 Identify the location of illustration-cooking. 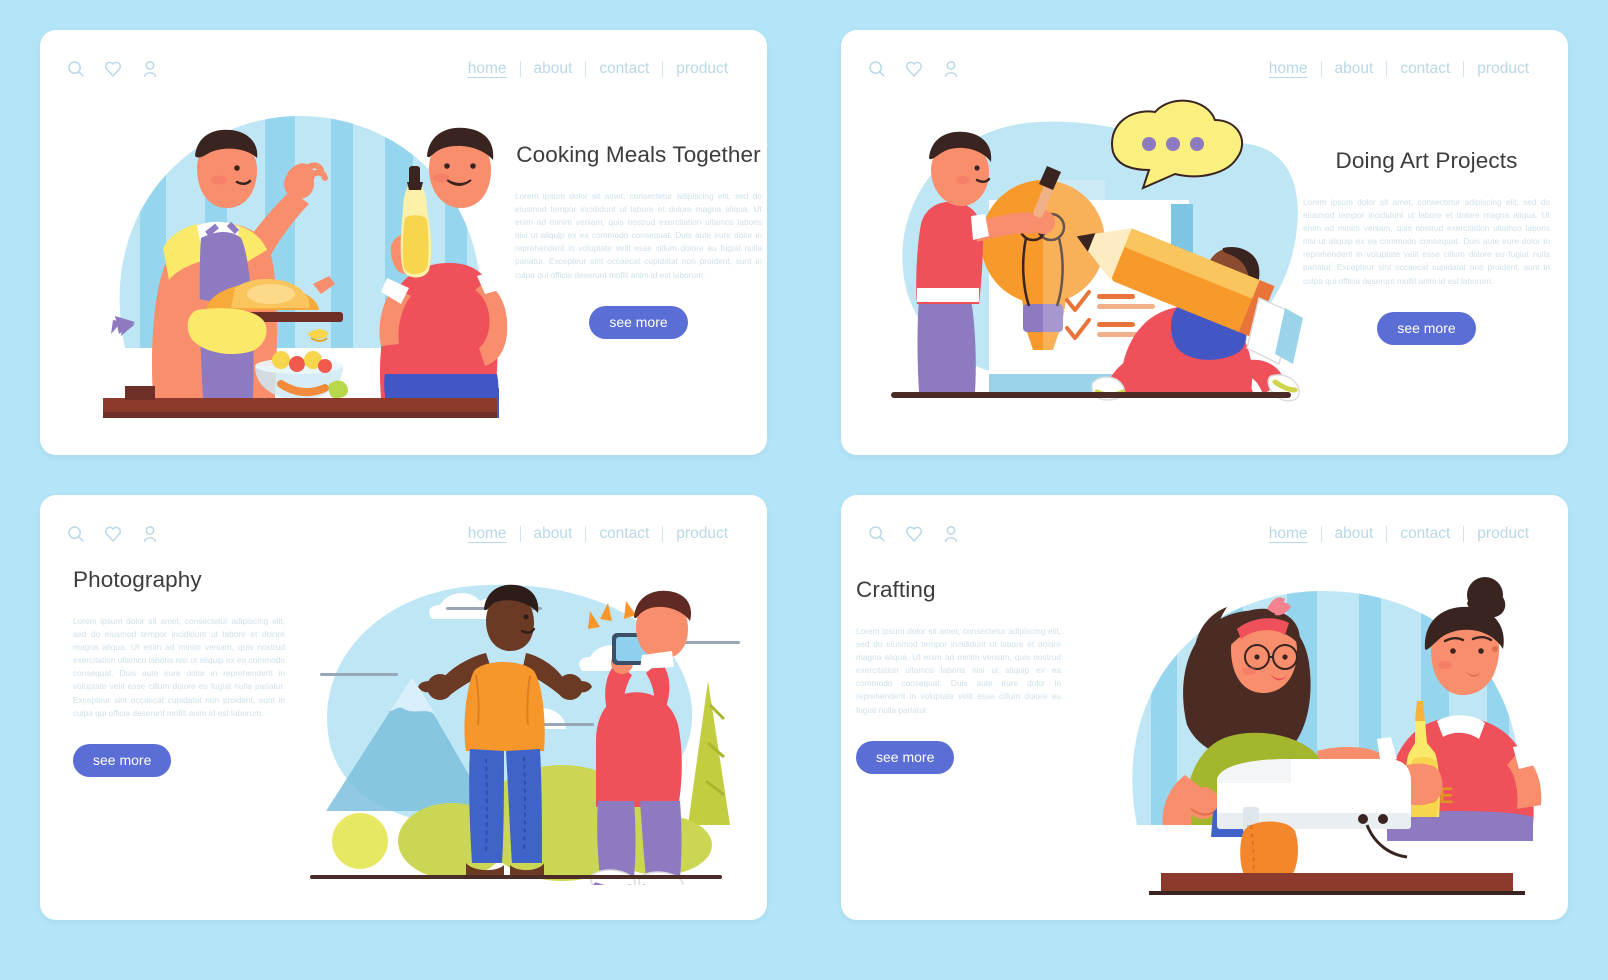
(300, 258).